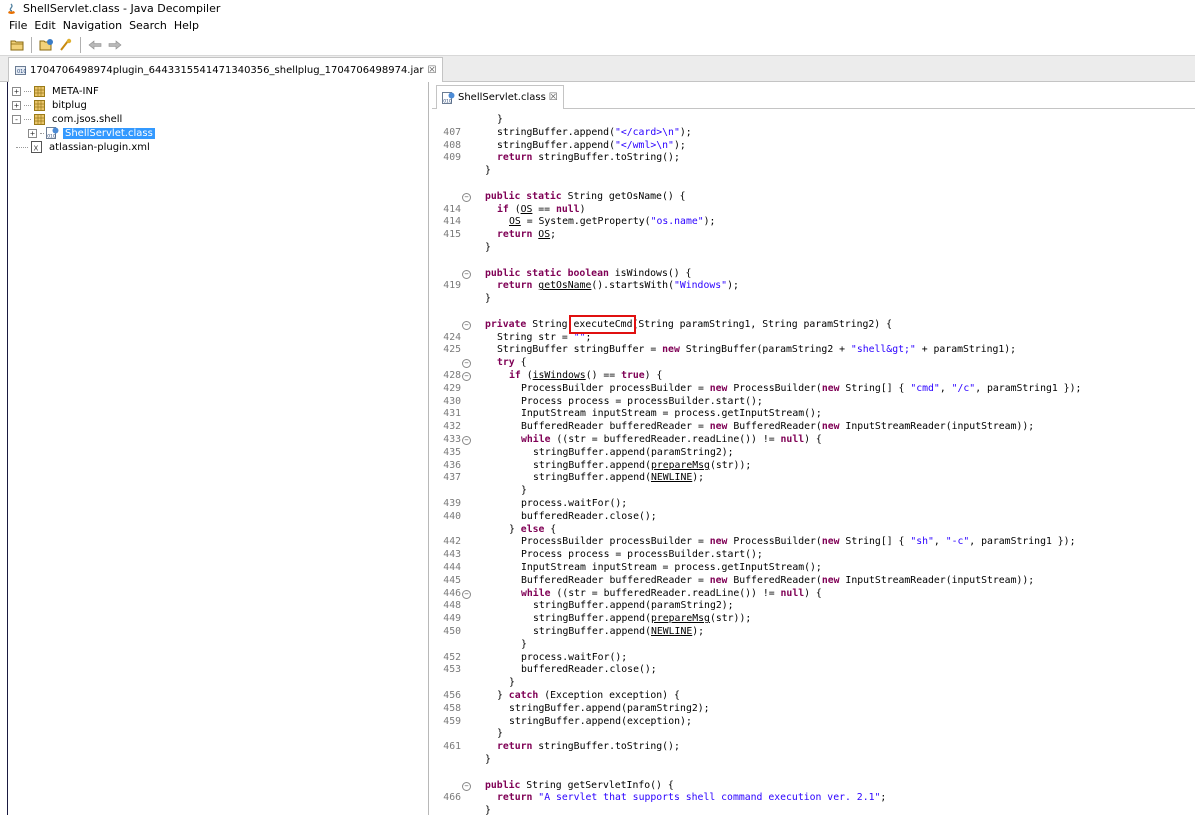  What do you see at coordinates (452, 286) in the screenshot?
I see `line-number: 419` at bounding box center [452, 286].